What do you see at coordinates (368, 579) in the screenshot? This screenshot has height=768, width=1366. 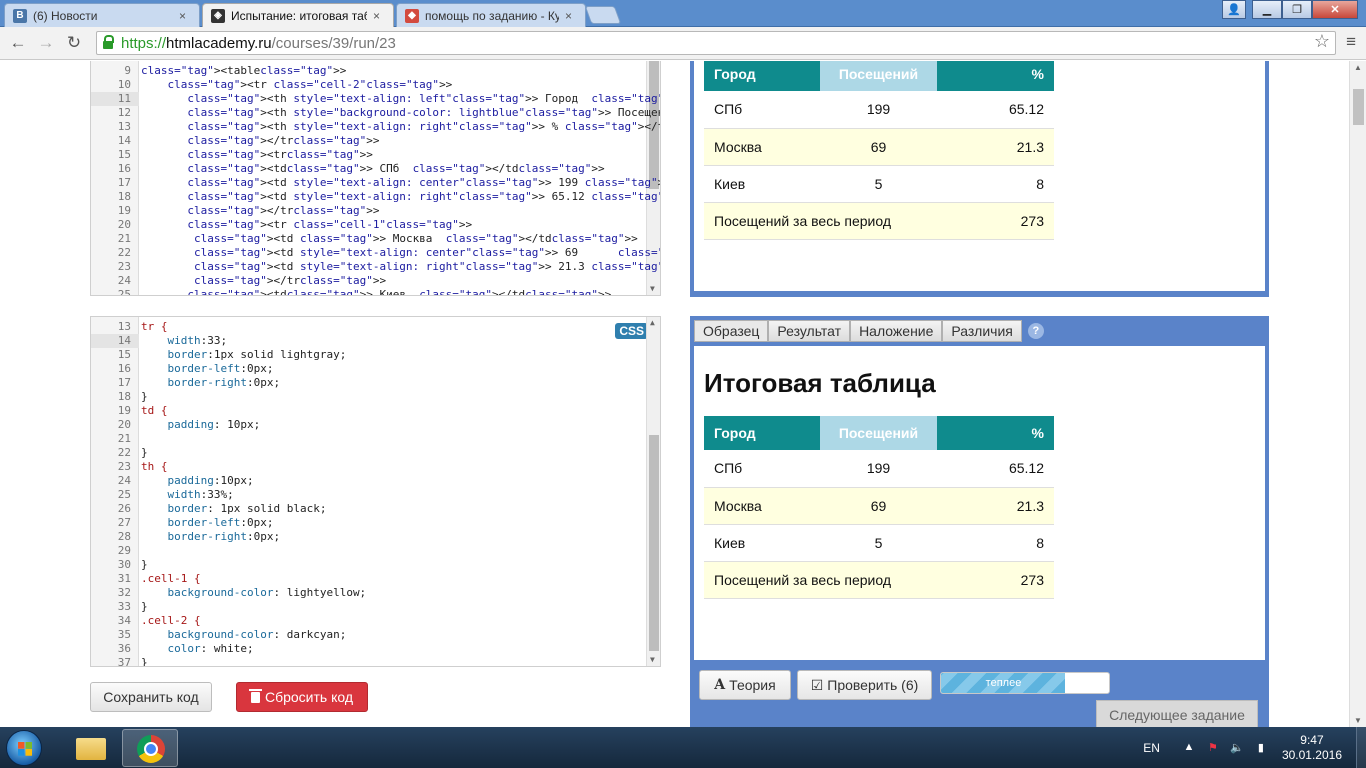 I see `code-line: 31 .cell-1 {` at bounding box center [368, 579].